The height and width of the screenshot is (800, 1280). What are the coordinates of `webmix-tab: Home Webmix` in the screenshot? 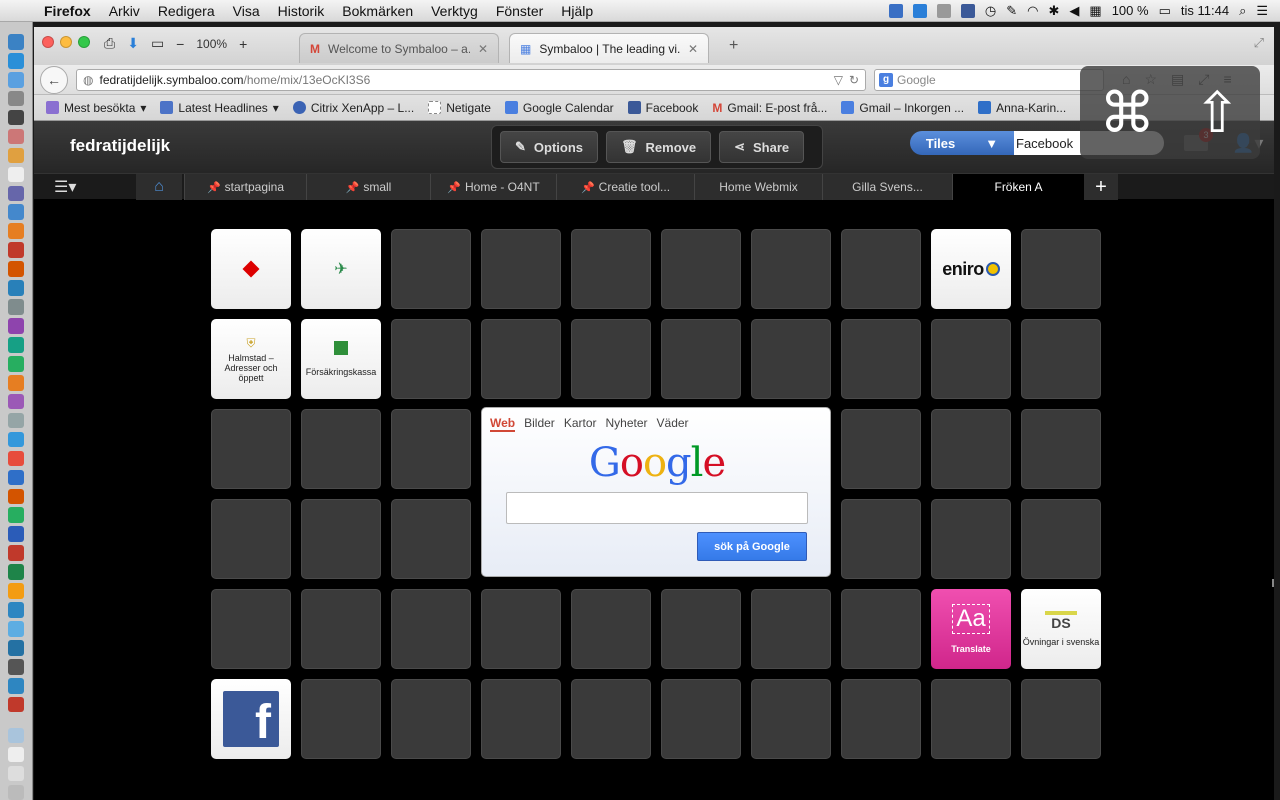 It's located at (758, 187).